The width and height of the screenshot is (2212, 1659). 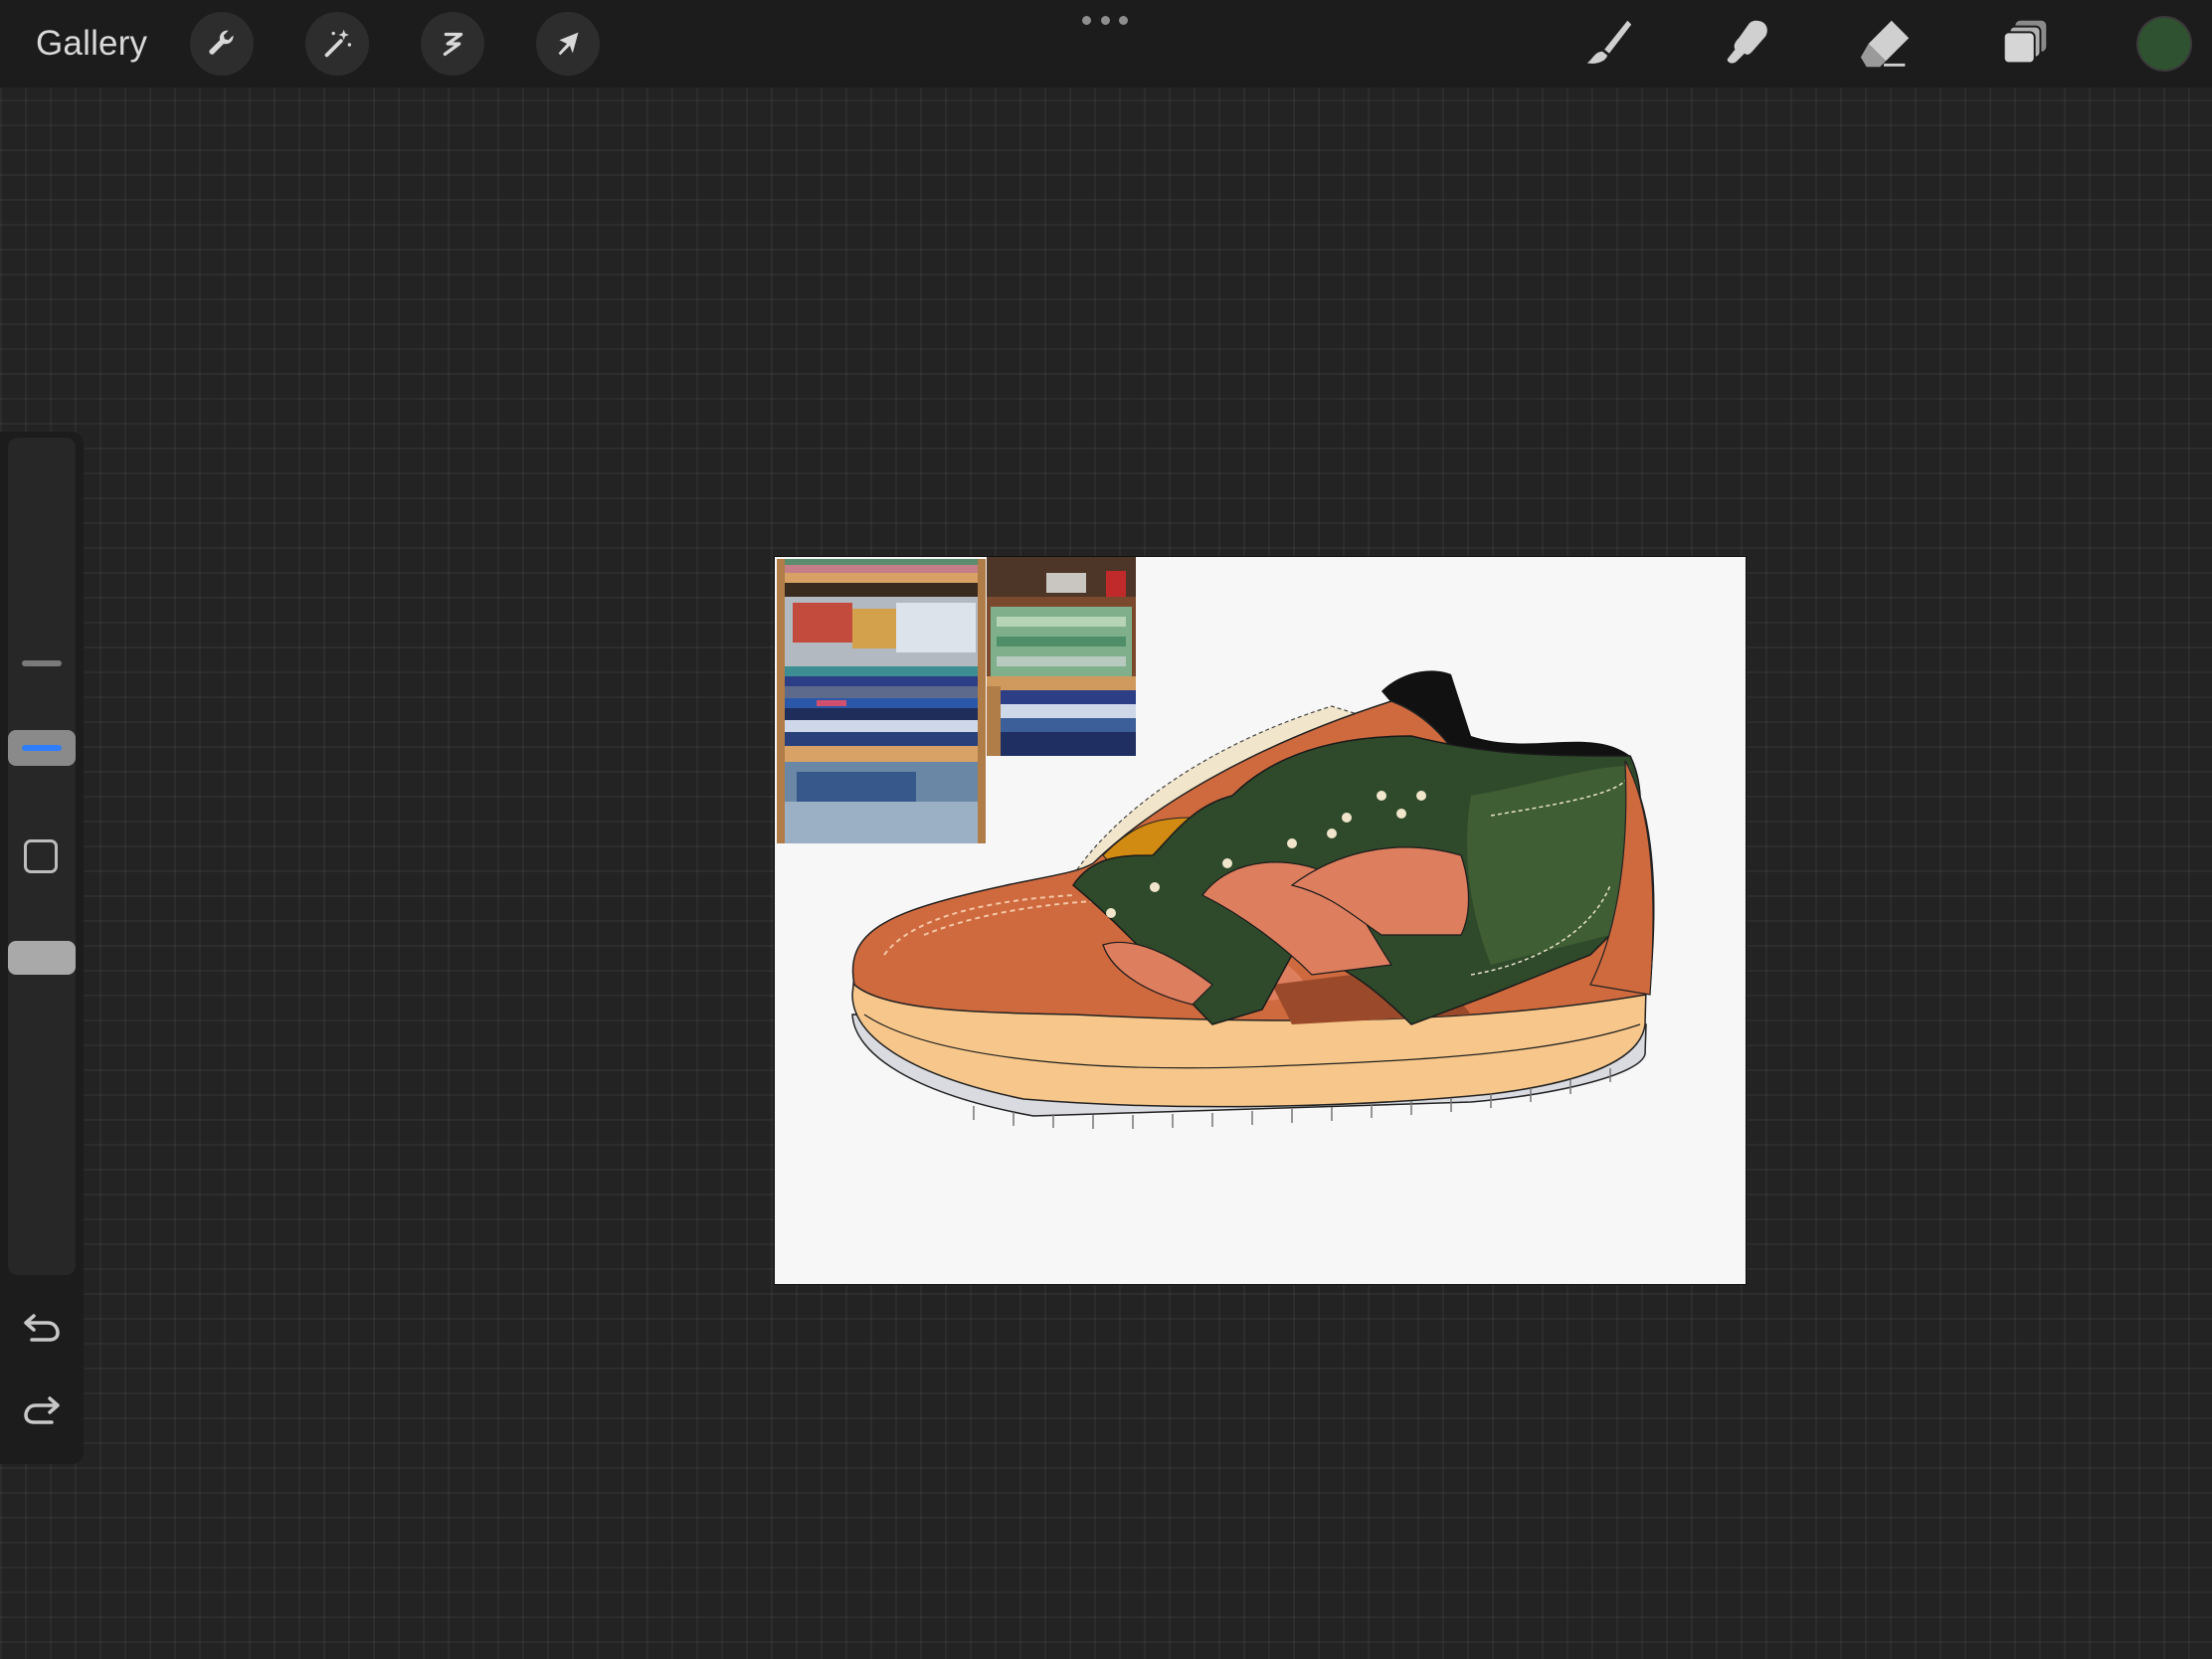 I want to click on arrow-cursor-icon, so click(x=568, y=44).